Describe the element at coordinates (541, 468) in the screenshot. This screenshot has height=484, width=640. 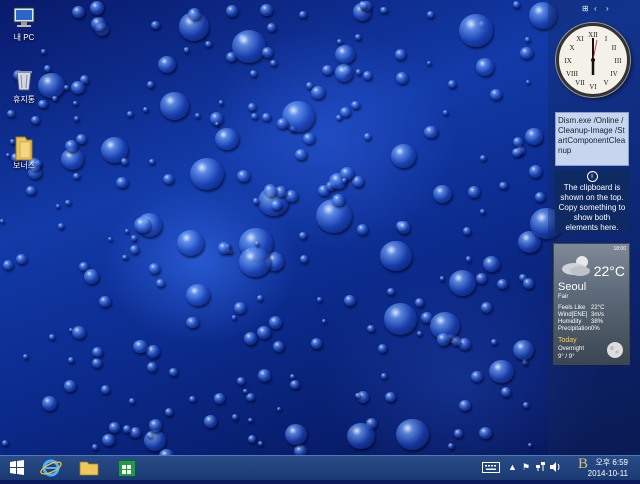
I see `network-icon` at that location.